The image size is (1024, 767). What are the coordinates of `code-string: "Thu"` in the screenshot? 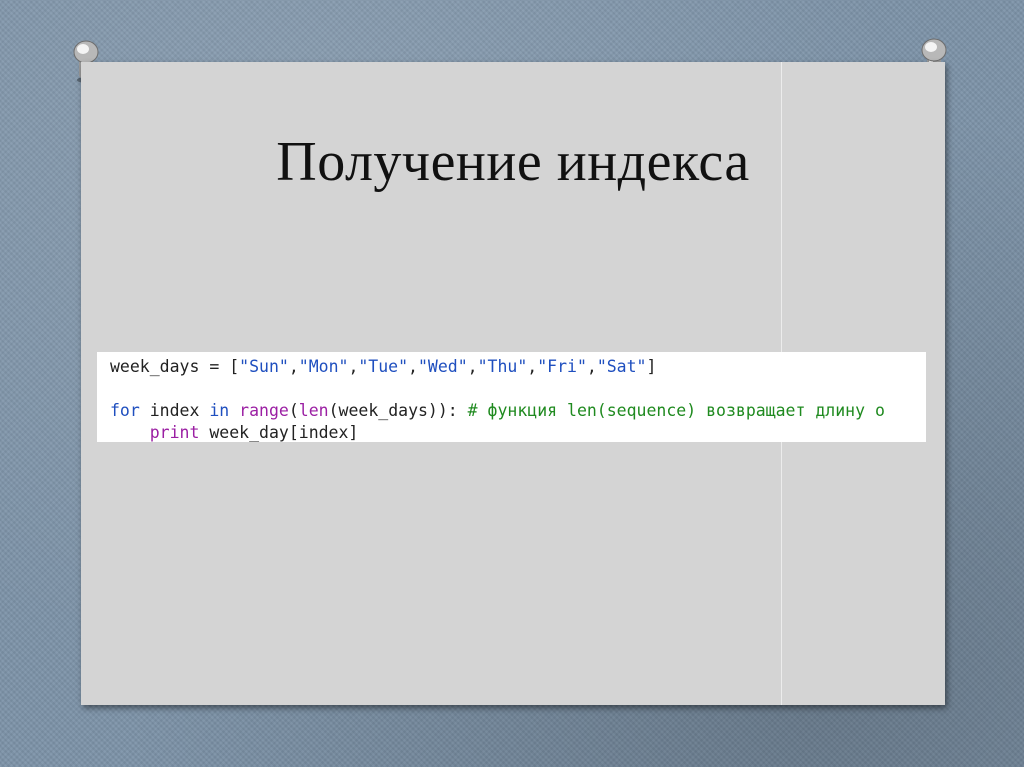 It's located at (502, 366).